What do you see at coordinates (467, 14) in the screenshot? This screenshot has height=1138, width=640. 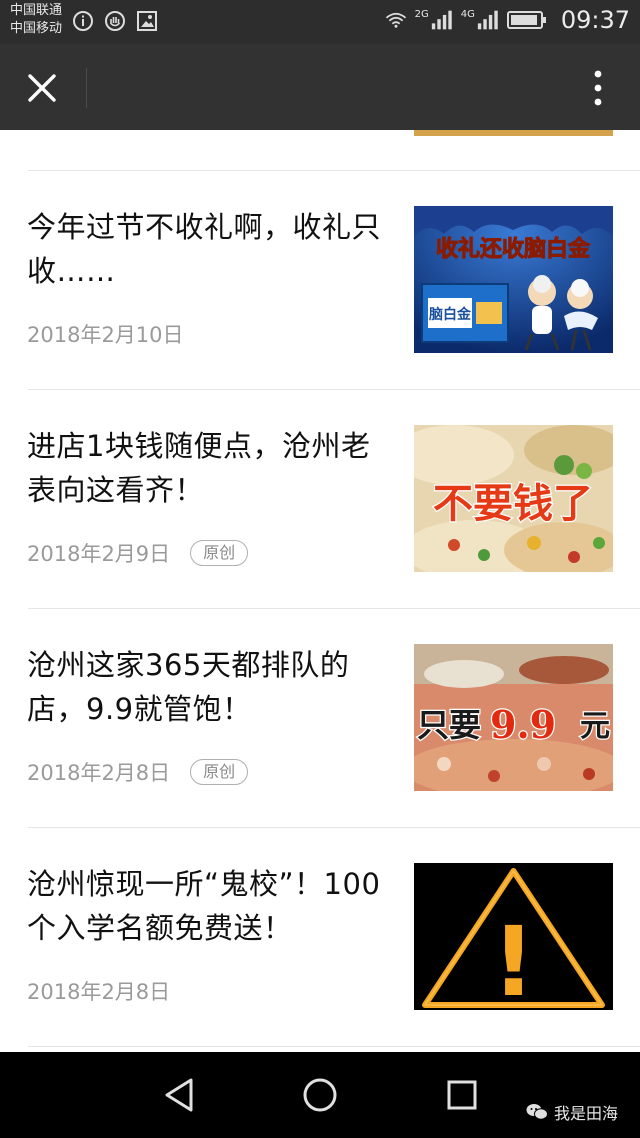 I see `network-type-2: 4G` at bounding box center [467, 14].